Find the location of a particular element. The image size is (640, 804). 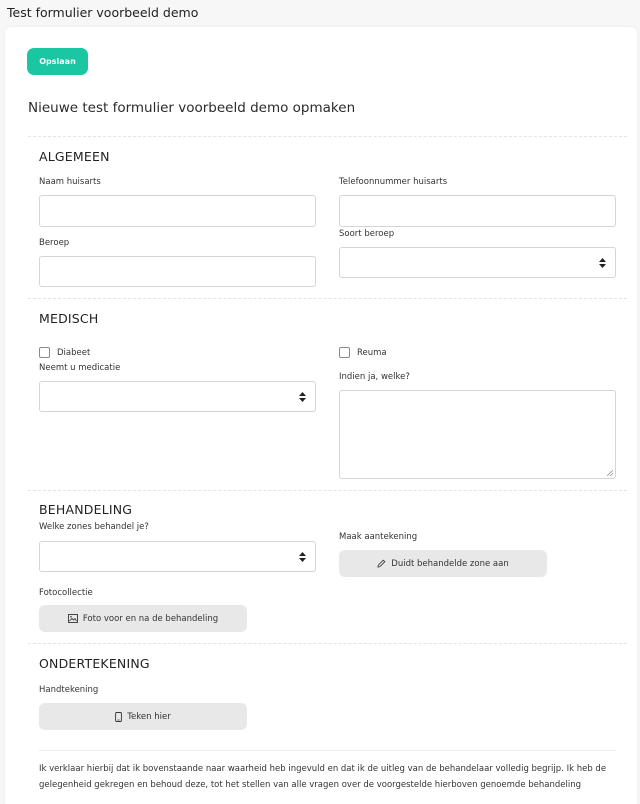

telefoon-huisarts-label: Telefoonnummer huisarts is located at coordinates (393, 182).